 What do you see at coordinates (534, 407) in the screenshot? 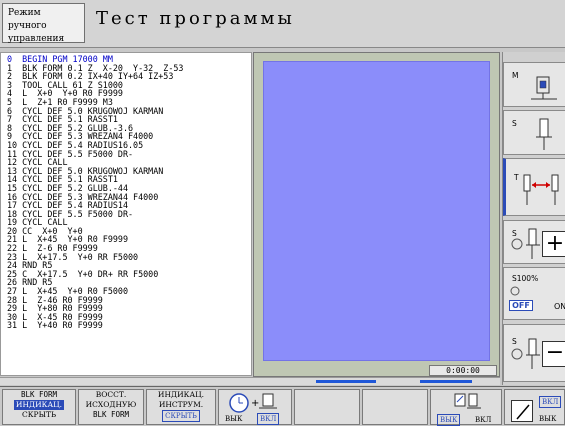
I see `toggle-softkey: ВКЛ ВЫК` at bounding box center [534, 407].